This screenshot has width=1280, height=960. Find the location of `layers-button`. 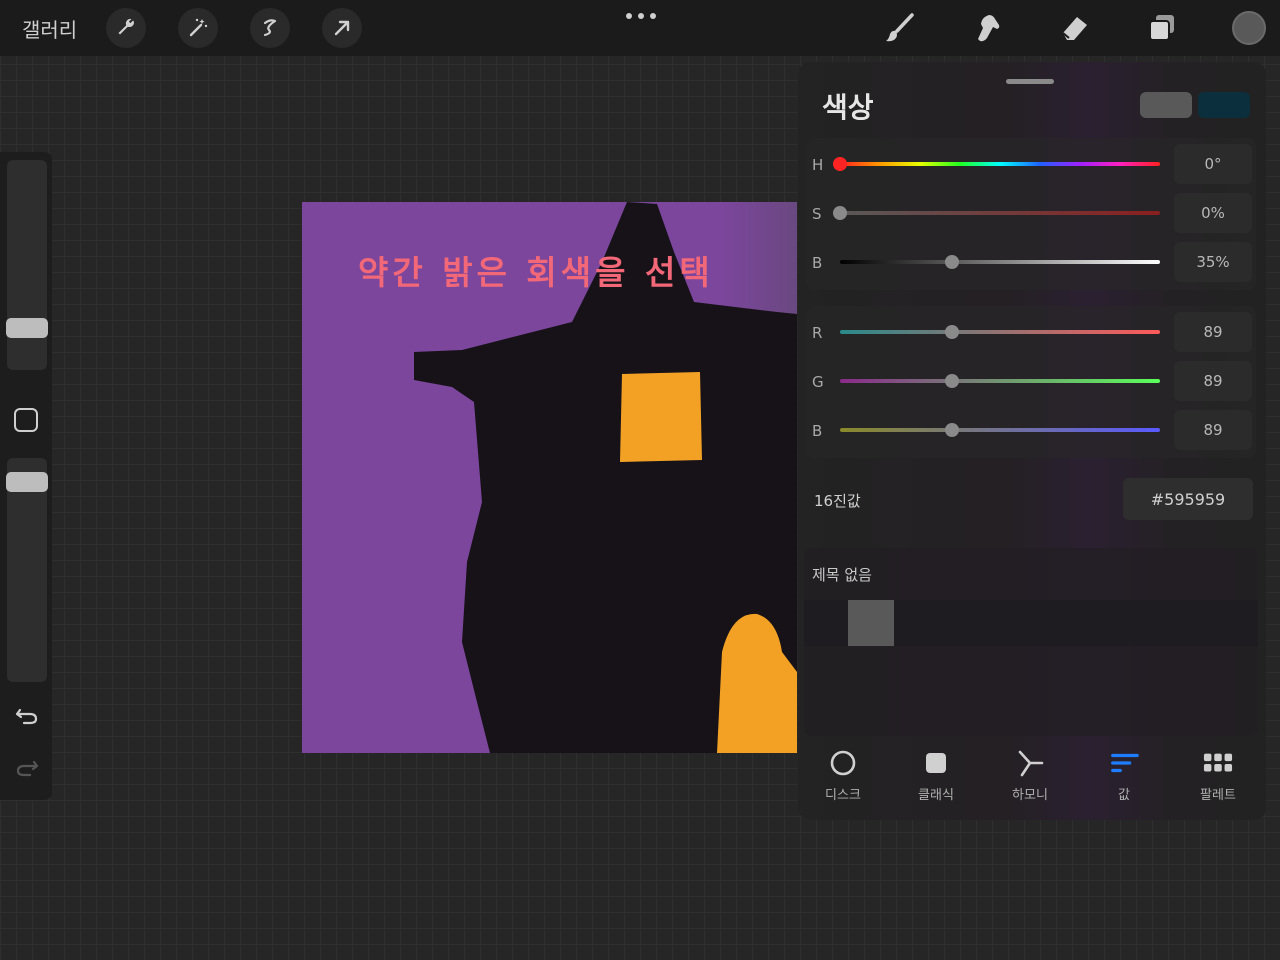

layers-button is located at coordinates (1162, 28).